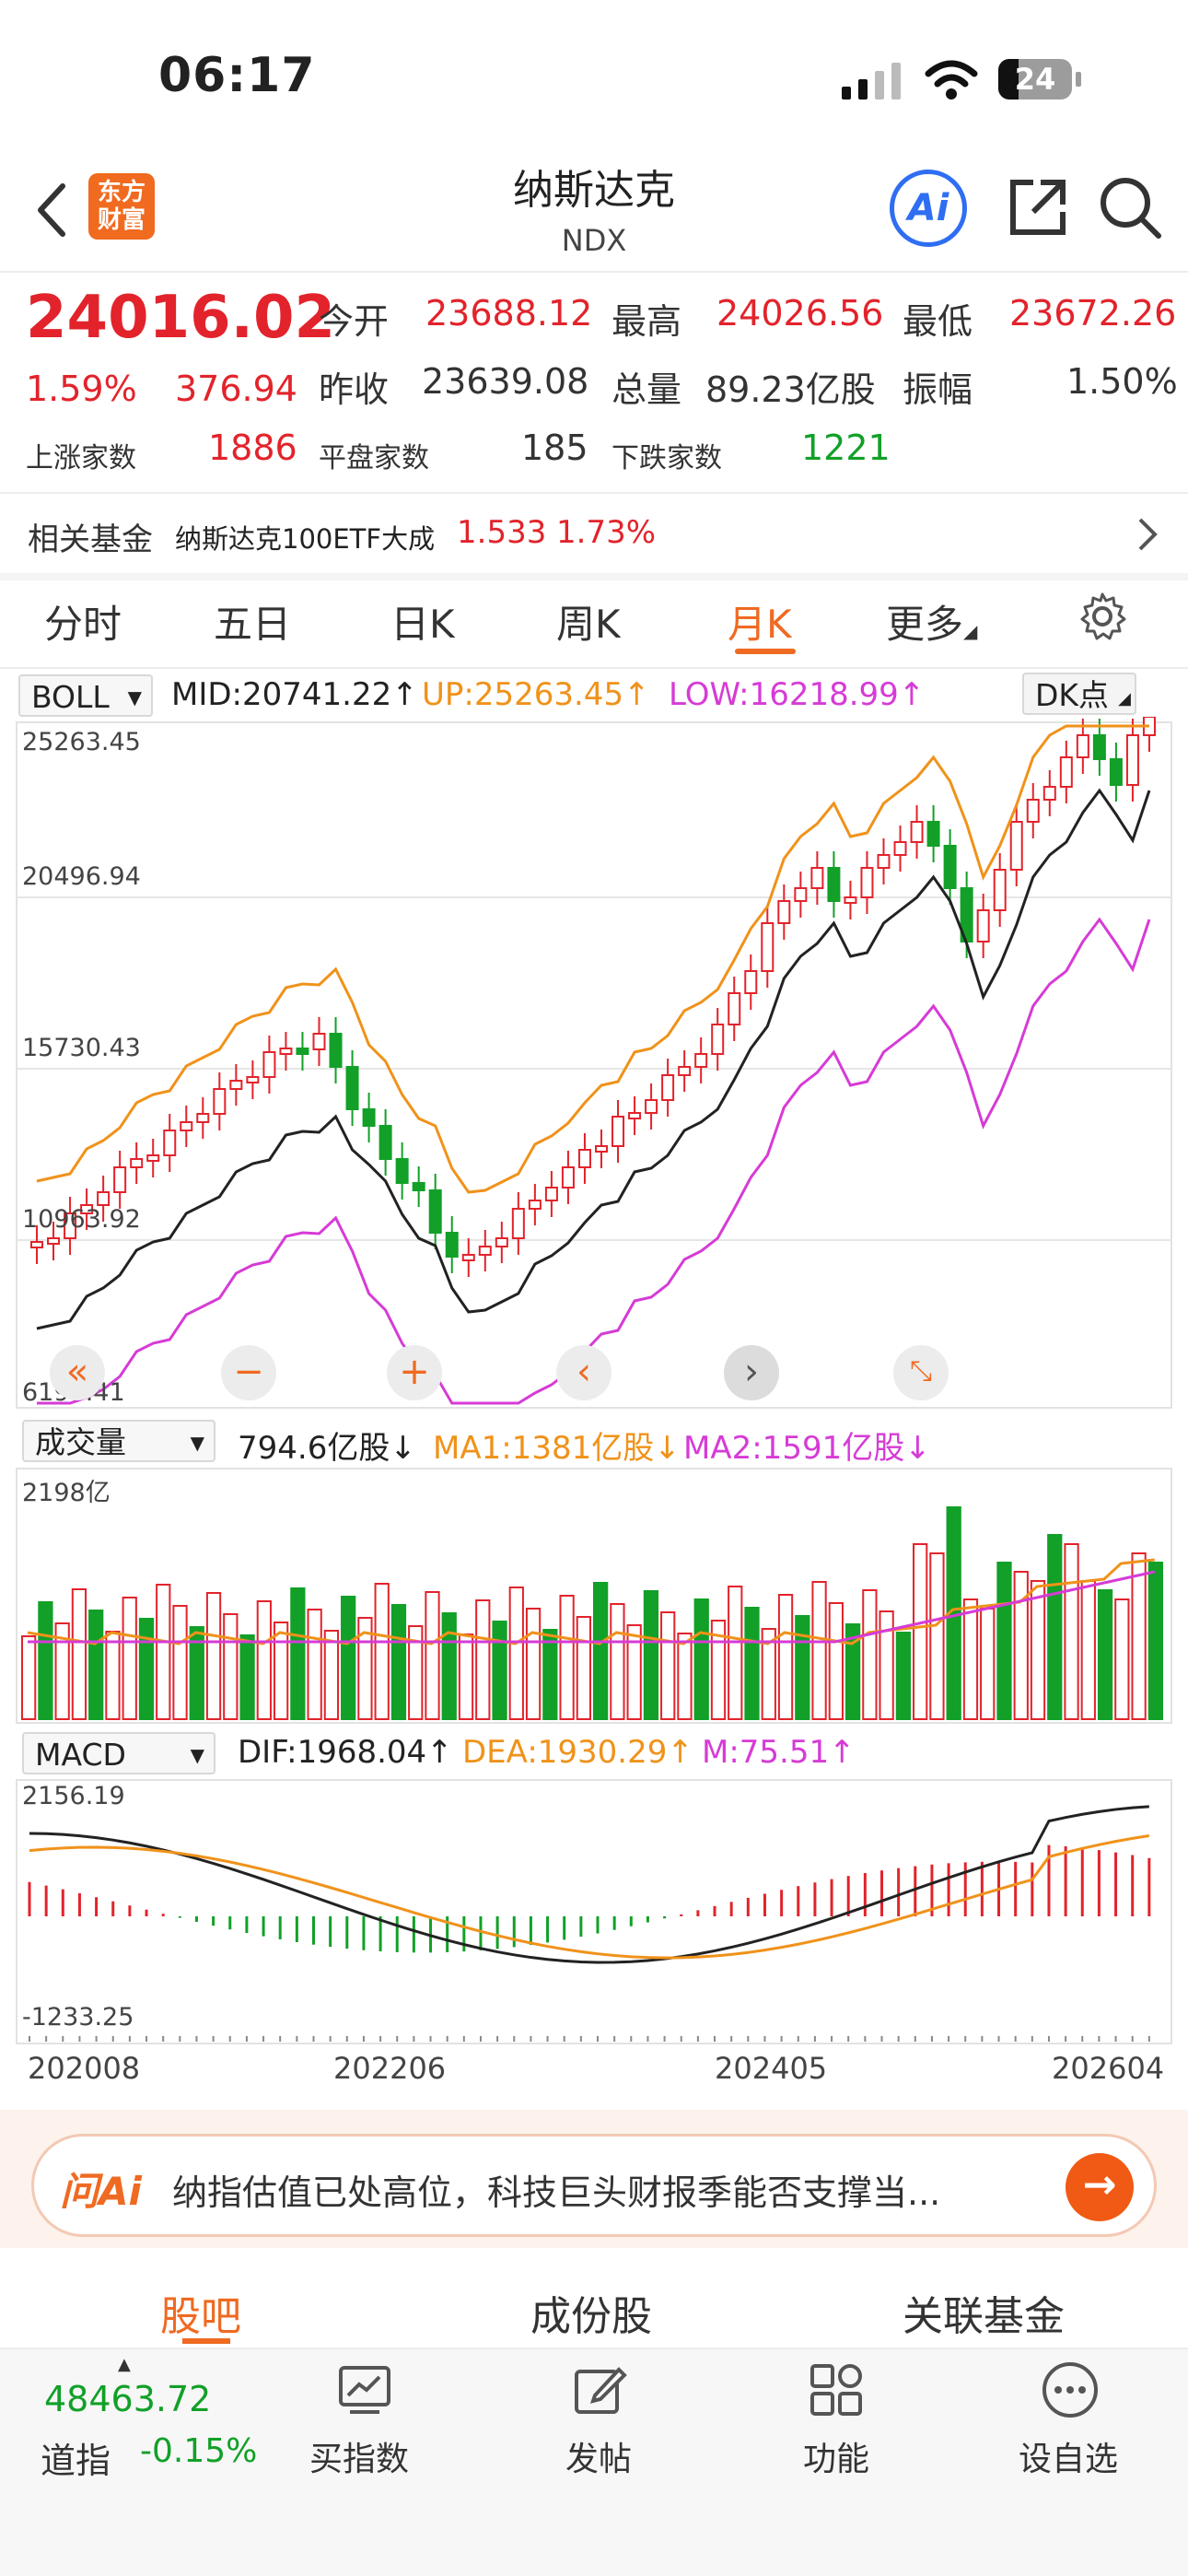 Image resolution: width=1188 pixels, height=2576 pixels. What do you see at coordinates (127, 2399) in the screenshot?
I see `dow-index-value: 48463.72` at bounding box center [127, 2399].